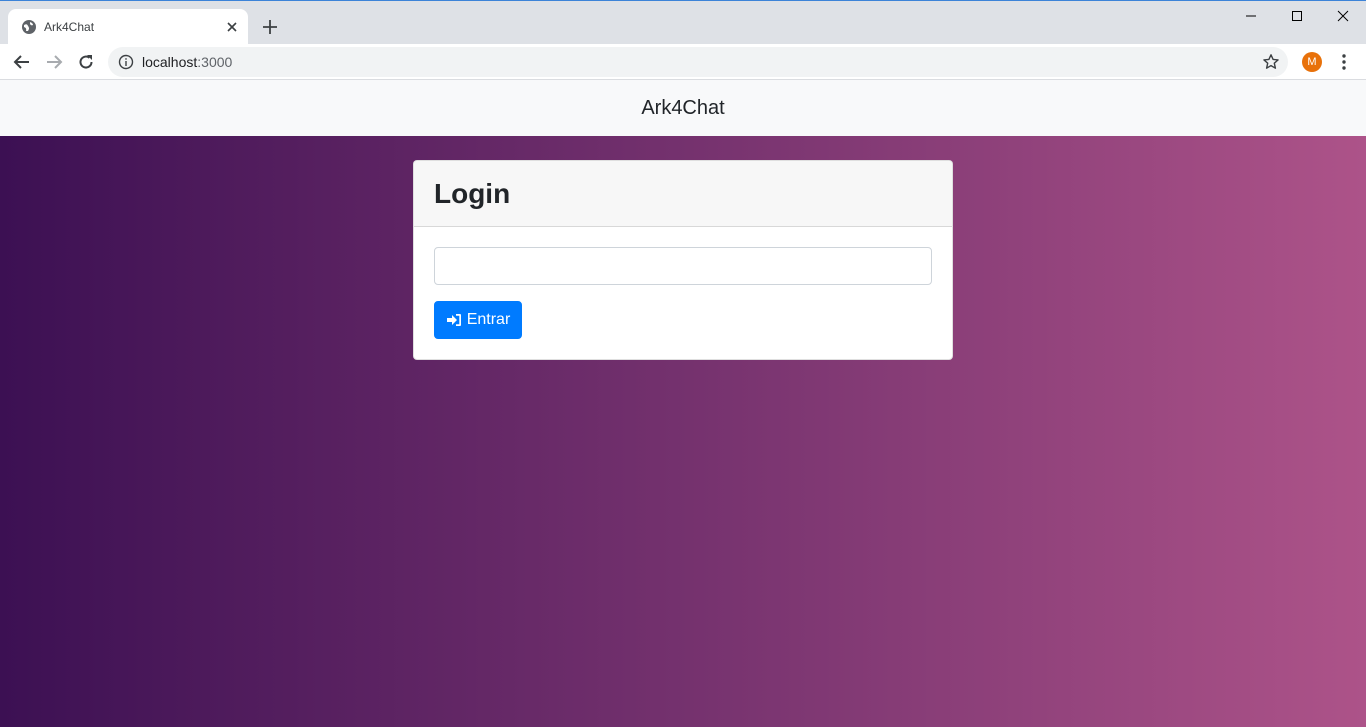  I want to click on login-card-body: Entrar, so click(683, 293).